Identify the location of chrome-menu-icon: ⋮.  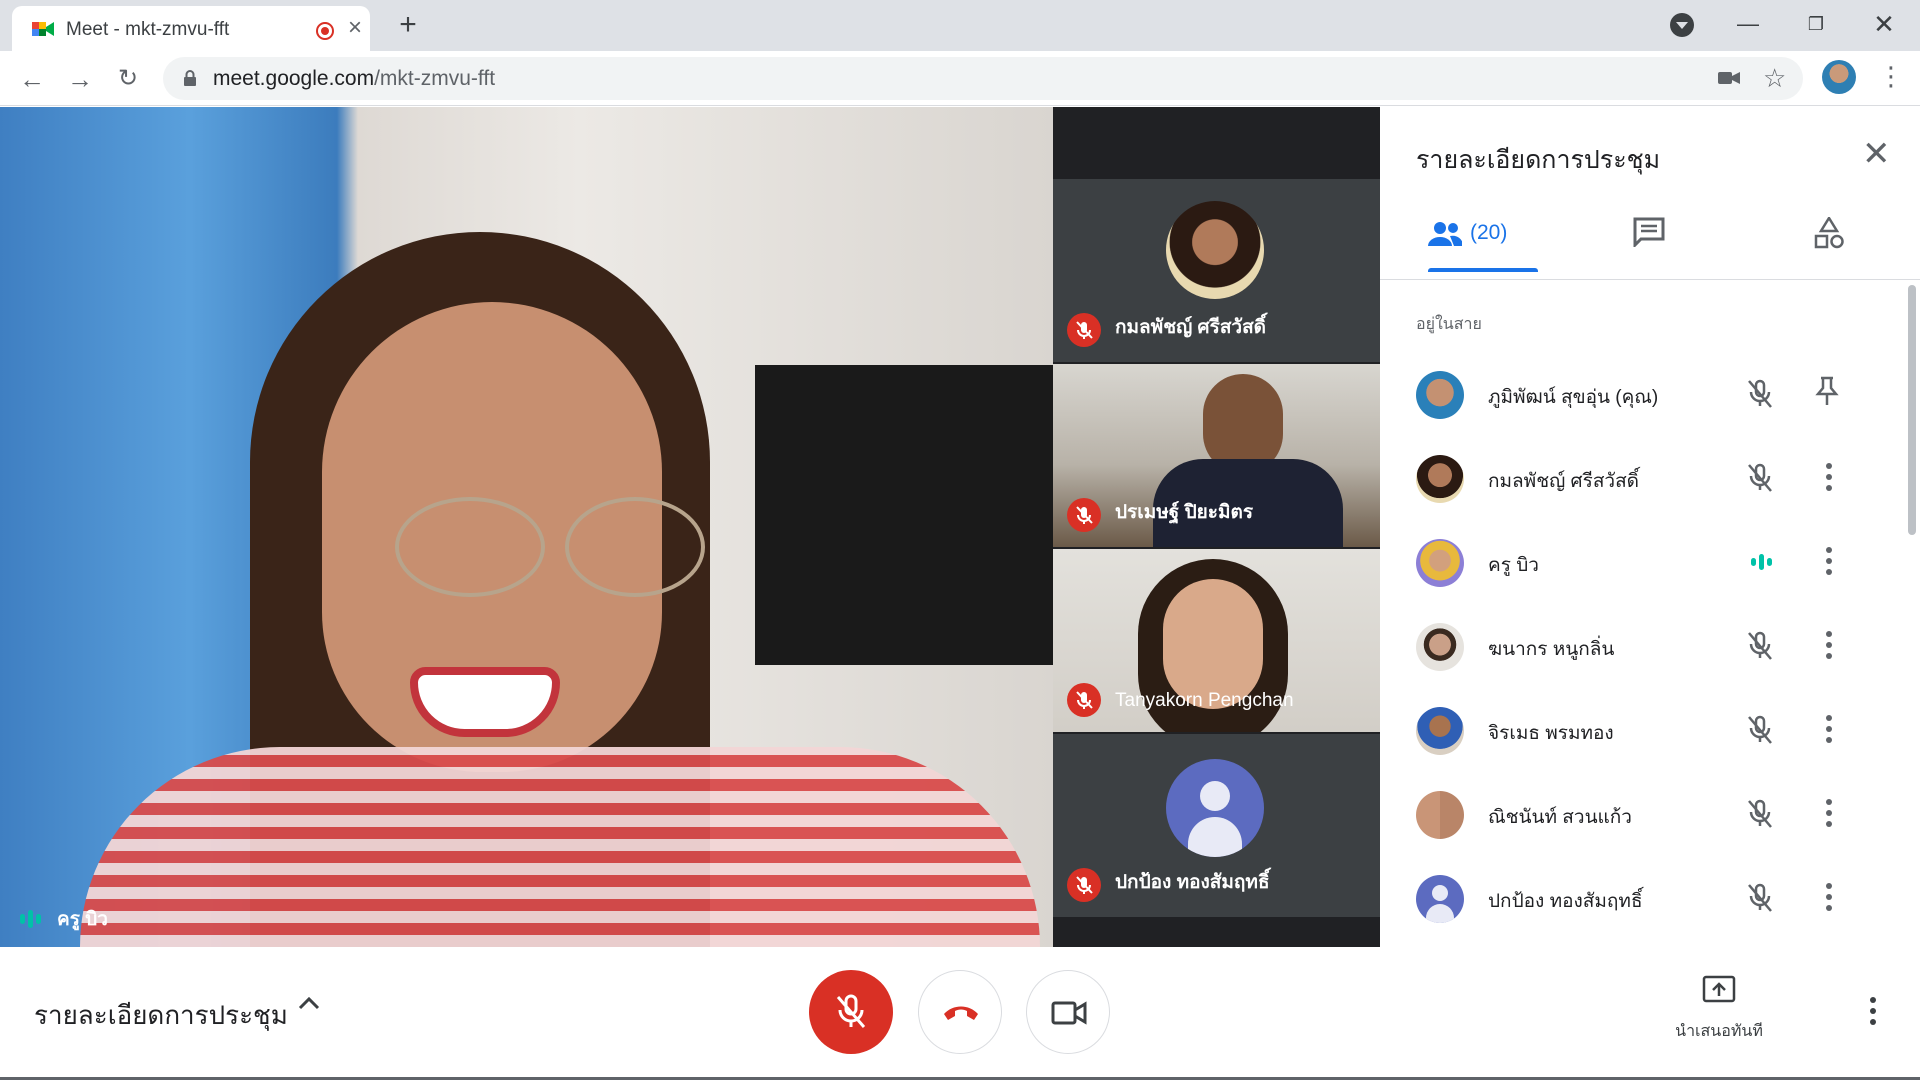
(1891, 76).